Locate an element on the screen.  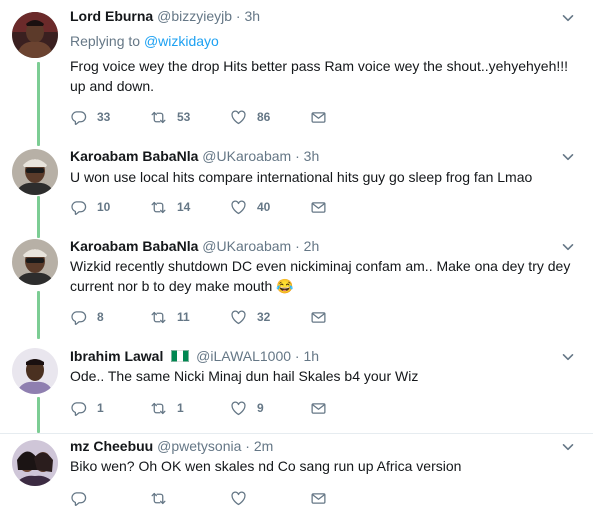
retweet-count: 14 is located at coordinates (184, 207).